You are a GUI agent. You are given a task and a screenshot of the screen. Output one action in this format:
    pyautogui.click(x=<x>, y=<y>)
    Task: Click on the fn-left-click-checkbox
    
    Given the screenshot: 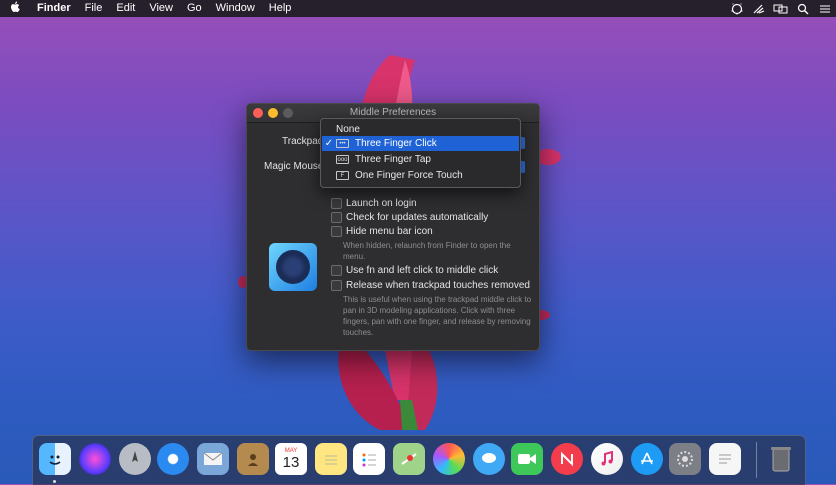 What is the action you would take?
    pyautogui.click(x=336, y=270)
    